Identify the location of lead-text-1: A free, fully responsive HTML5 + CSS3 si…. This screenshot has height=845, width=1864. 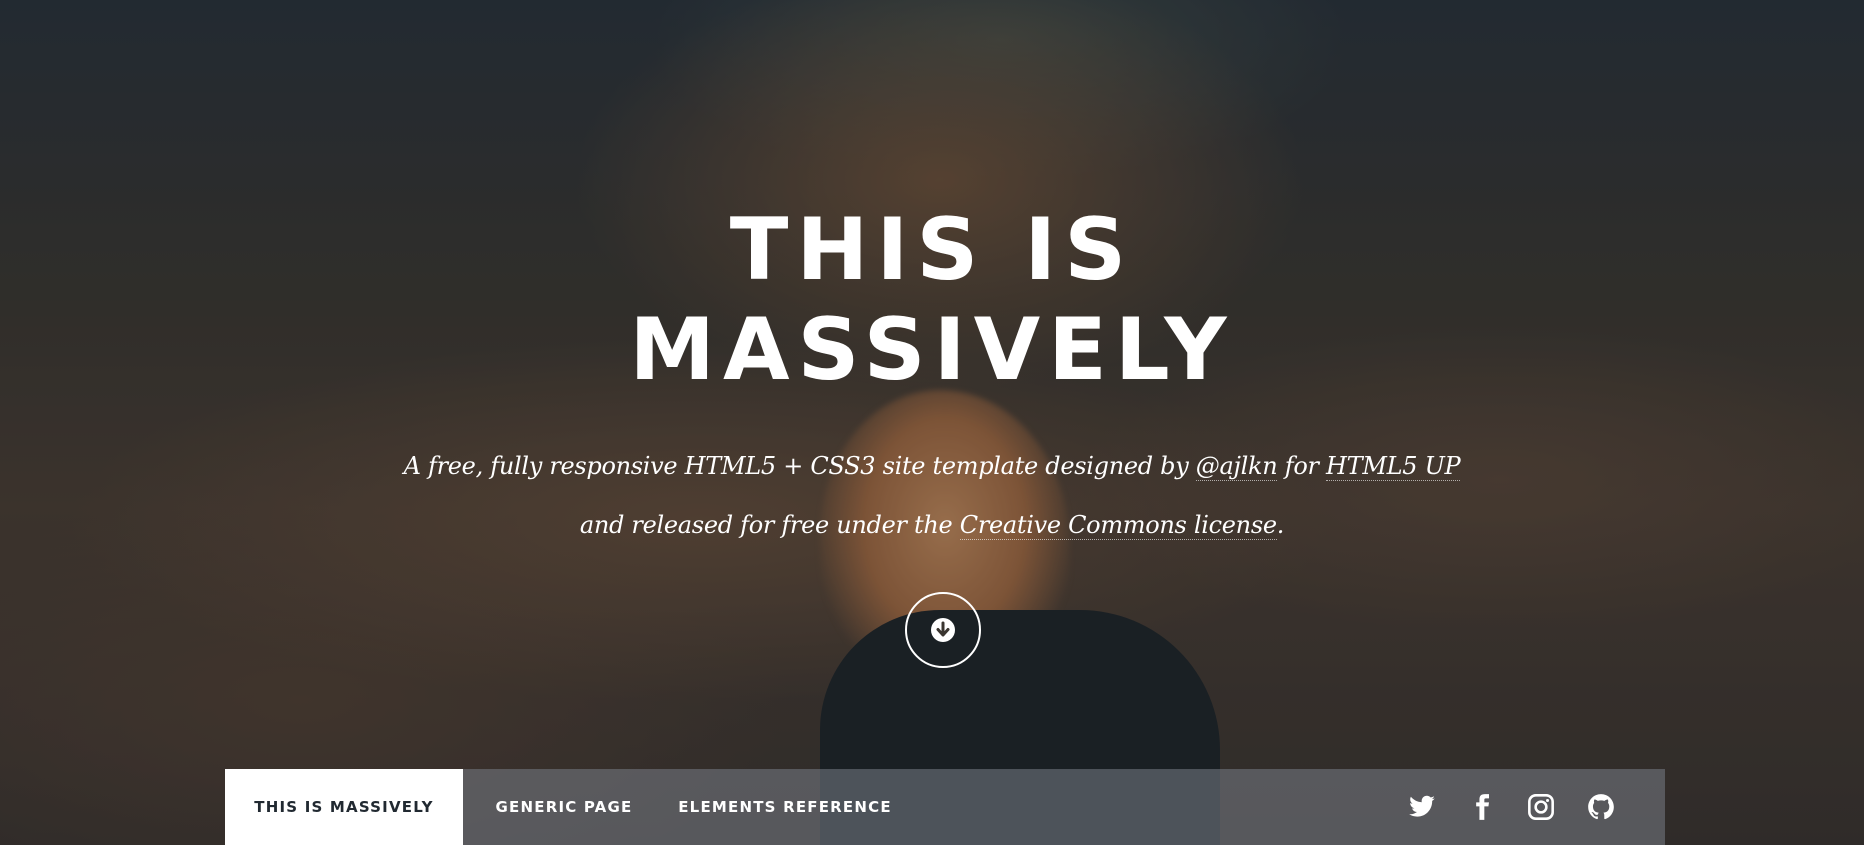
(799, 466).